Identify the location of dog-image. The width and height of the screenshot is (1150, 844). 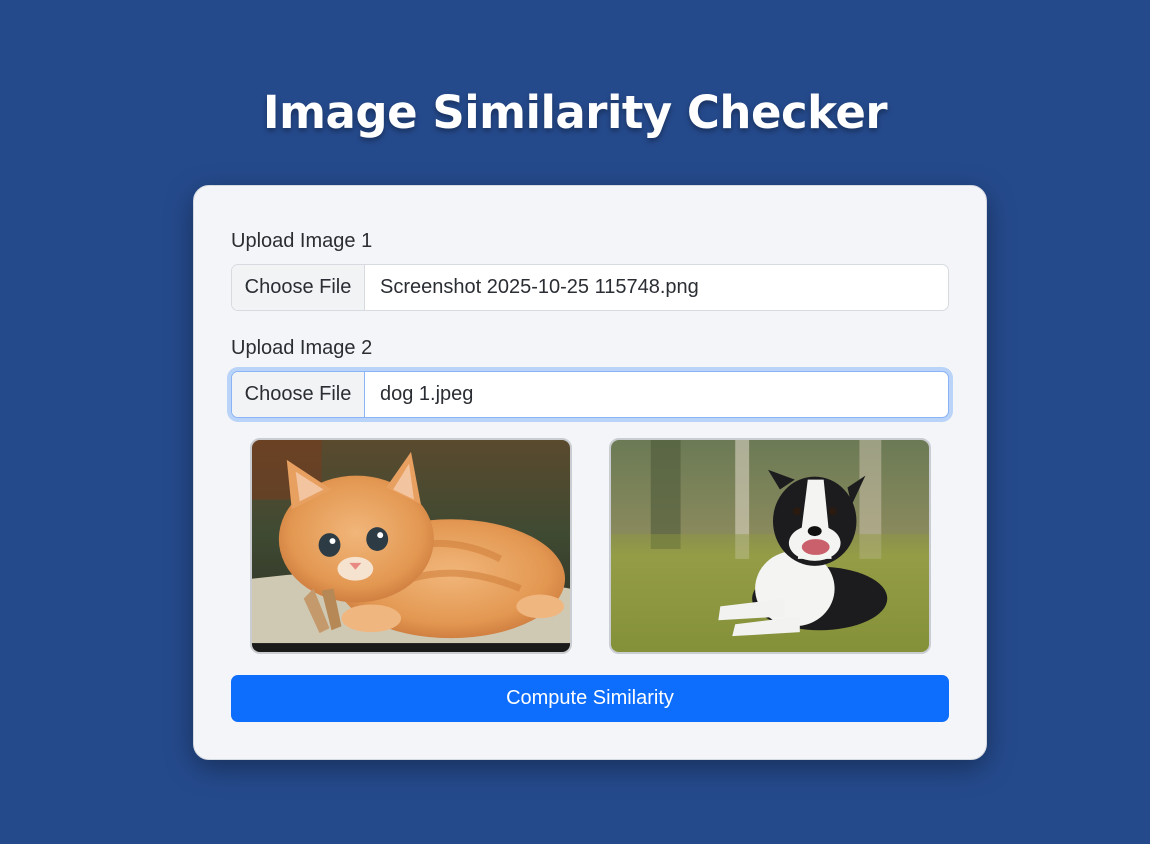
(770, 546).